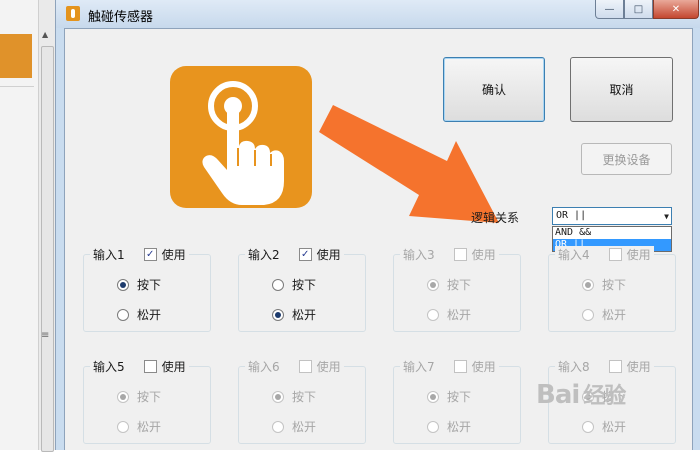  Describe the element at coordinates (604, 396) in the screenshot. I see `watermark-sub: 经验` at that location.